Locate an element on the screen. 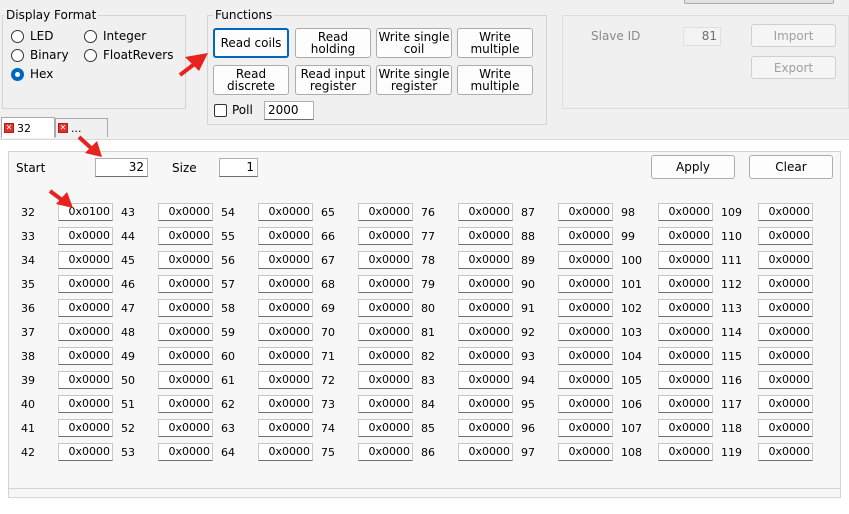 The image size is (849, 514). radio-floatrevers: FloatRevers is located at coordinates (129, 55).